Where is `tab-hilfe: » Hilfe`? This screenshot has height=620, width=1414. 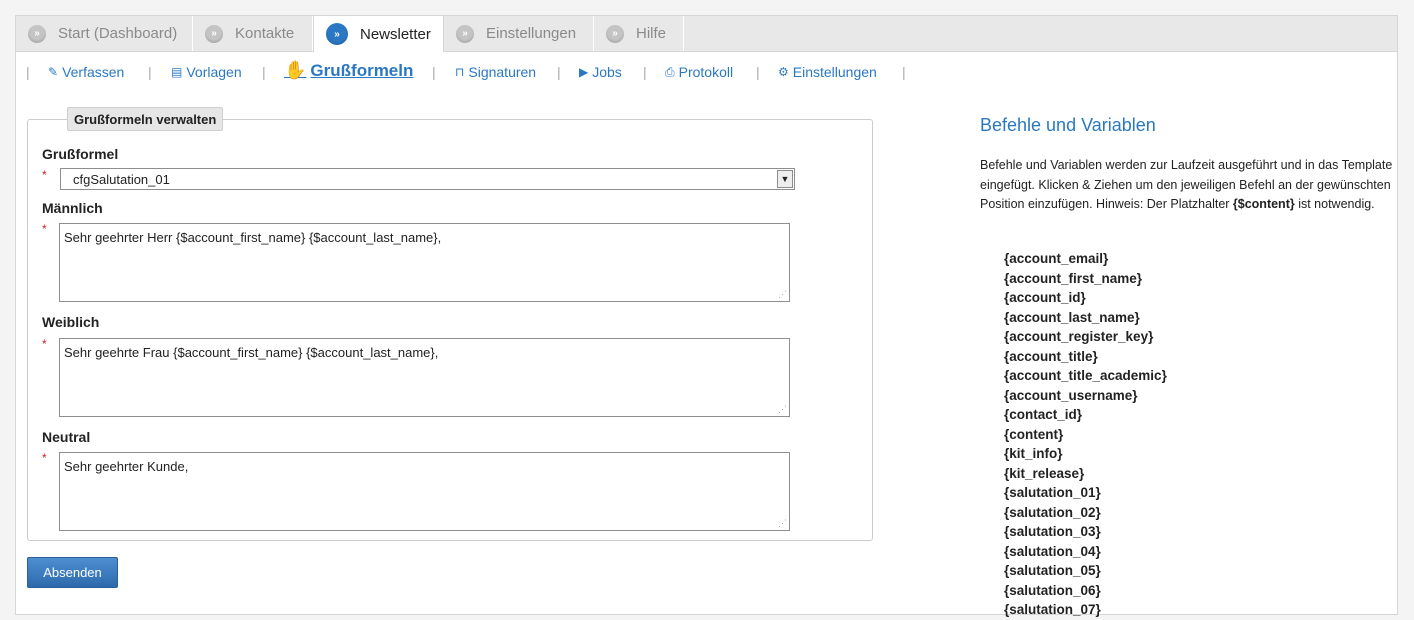 tab-hilfe: » Hilfe is located at coordinates (639, 33).